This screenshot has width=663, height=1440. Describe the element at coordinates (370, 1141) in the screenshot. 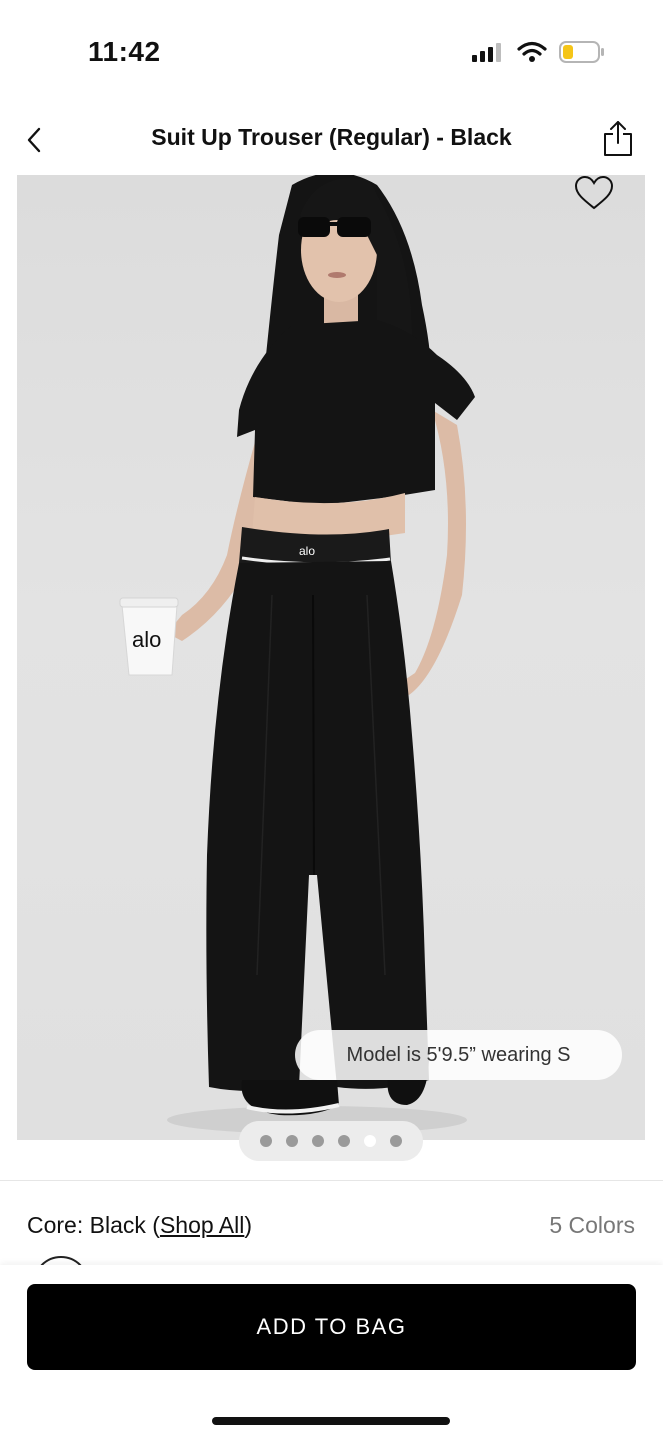

I see `carousel-dot-5-active` at that location.